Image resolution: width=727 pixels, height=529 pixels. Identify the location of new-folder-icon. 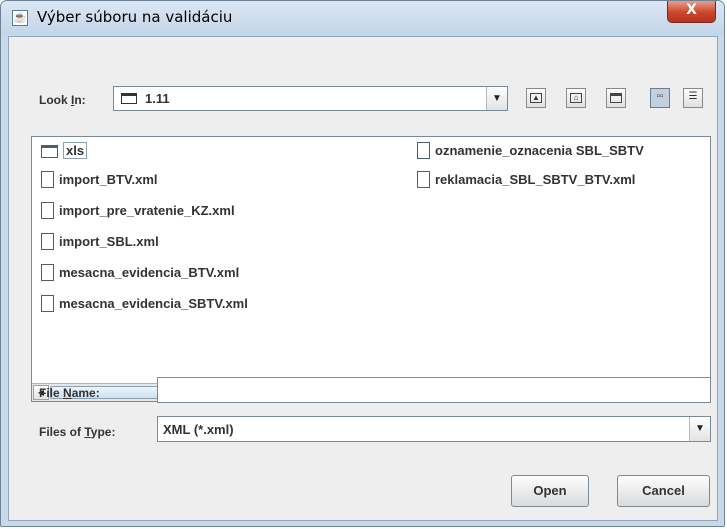
(616, 98).